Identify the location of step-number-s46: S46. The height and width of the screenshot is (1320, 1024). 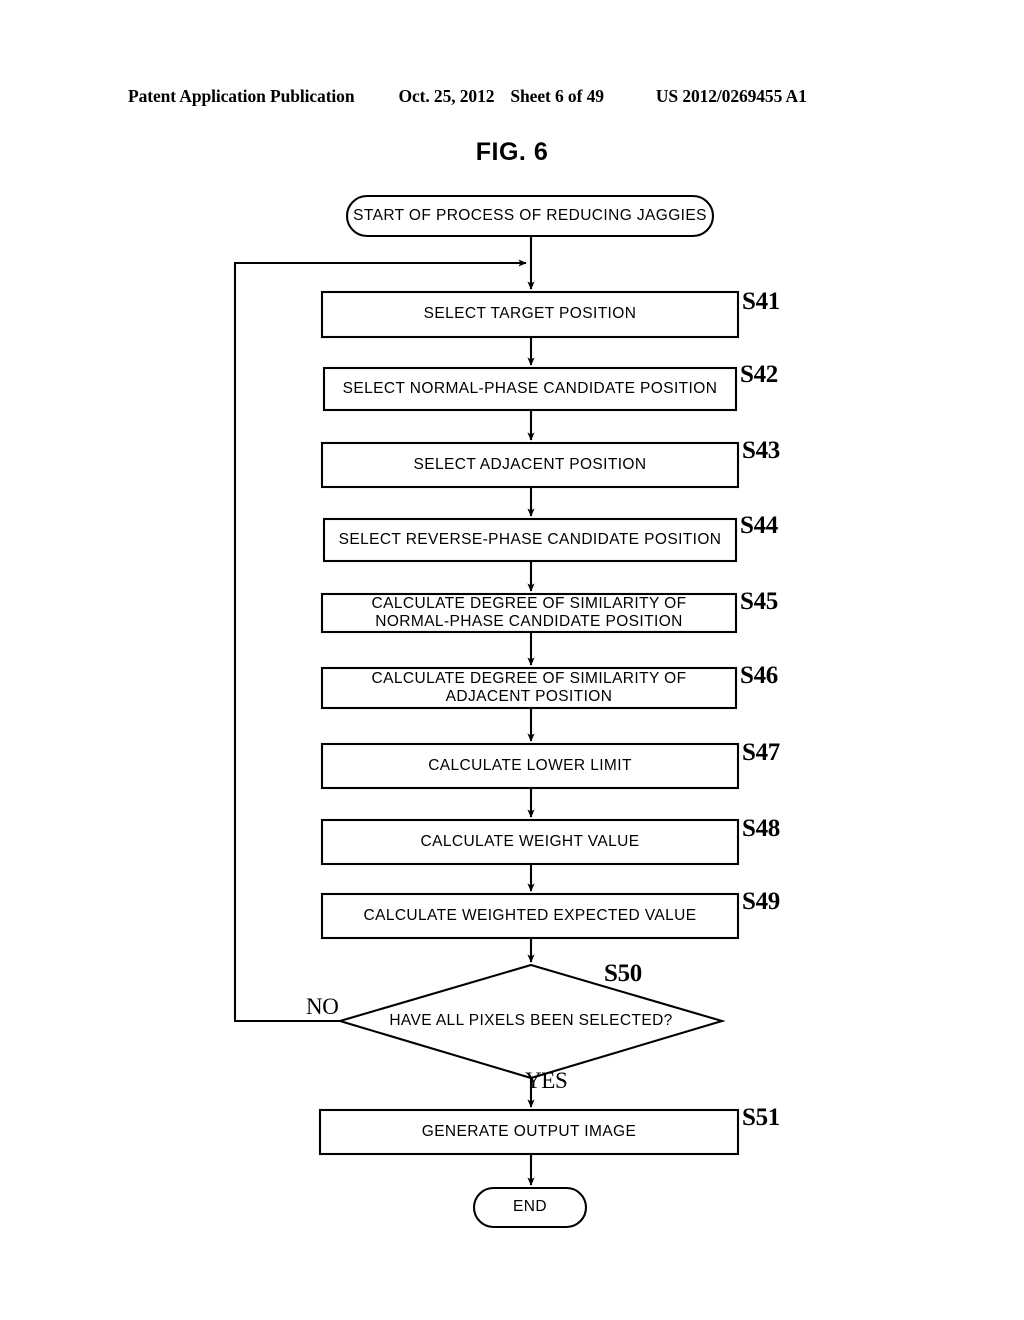
(759, 675).